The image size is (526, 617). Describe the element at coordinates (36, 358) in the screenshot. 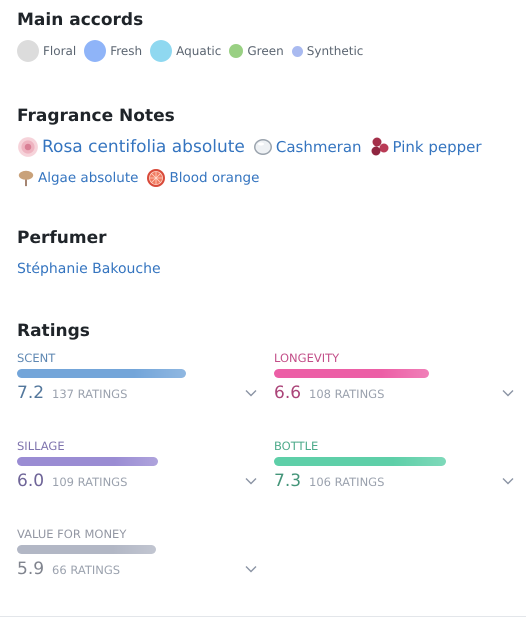

I see `rating-label: SCENT` at that location.